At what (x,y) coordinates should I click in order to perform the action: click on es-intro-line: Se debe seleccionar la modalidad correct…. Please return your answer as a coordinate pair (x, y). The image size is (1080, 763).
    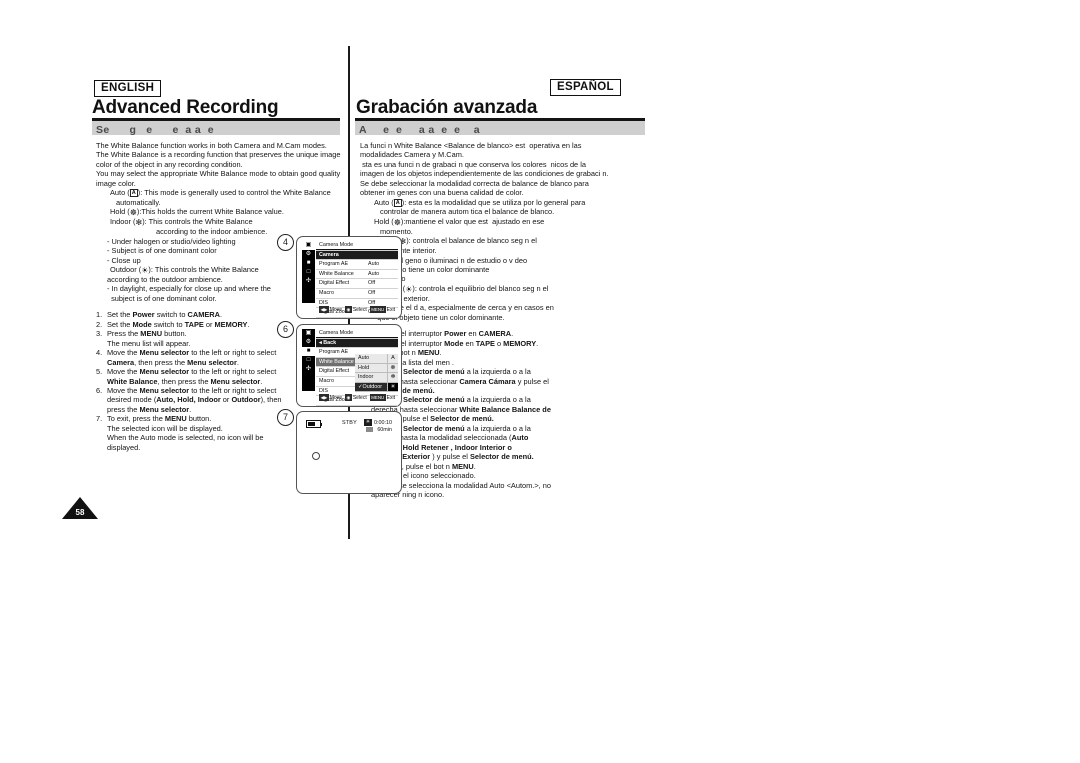
    Looking at the image, I should click on (474, 183).